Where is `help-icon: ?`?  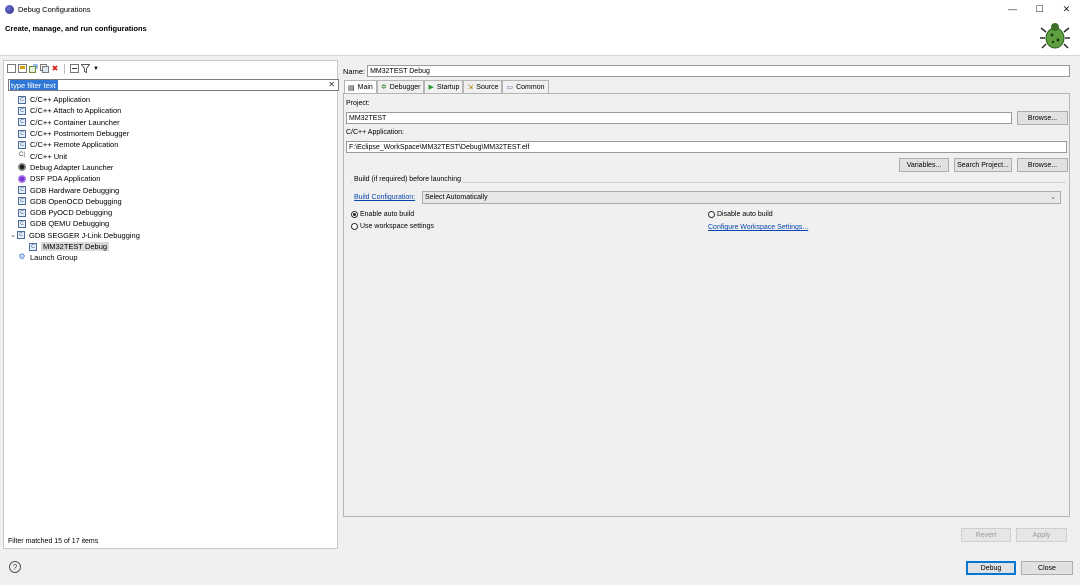
help-icon: ? is located at coordinates (15, 567).